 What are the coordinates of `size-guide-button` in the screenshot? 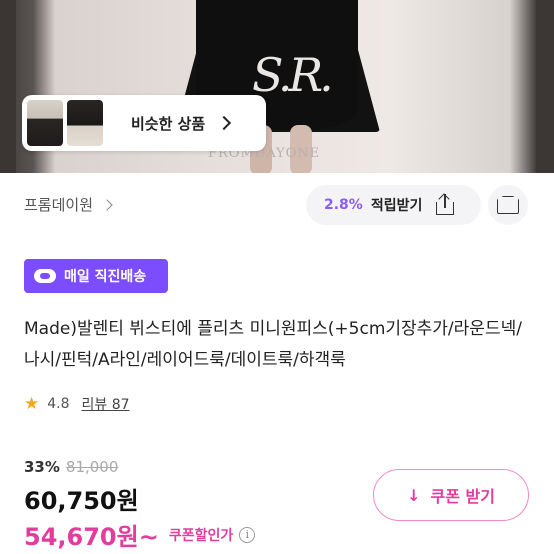 It's located at (508, 205).